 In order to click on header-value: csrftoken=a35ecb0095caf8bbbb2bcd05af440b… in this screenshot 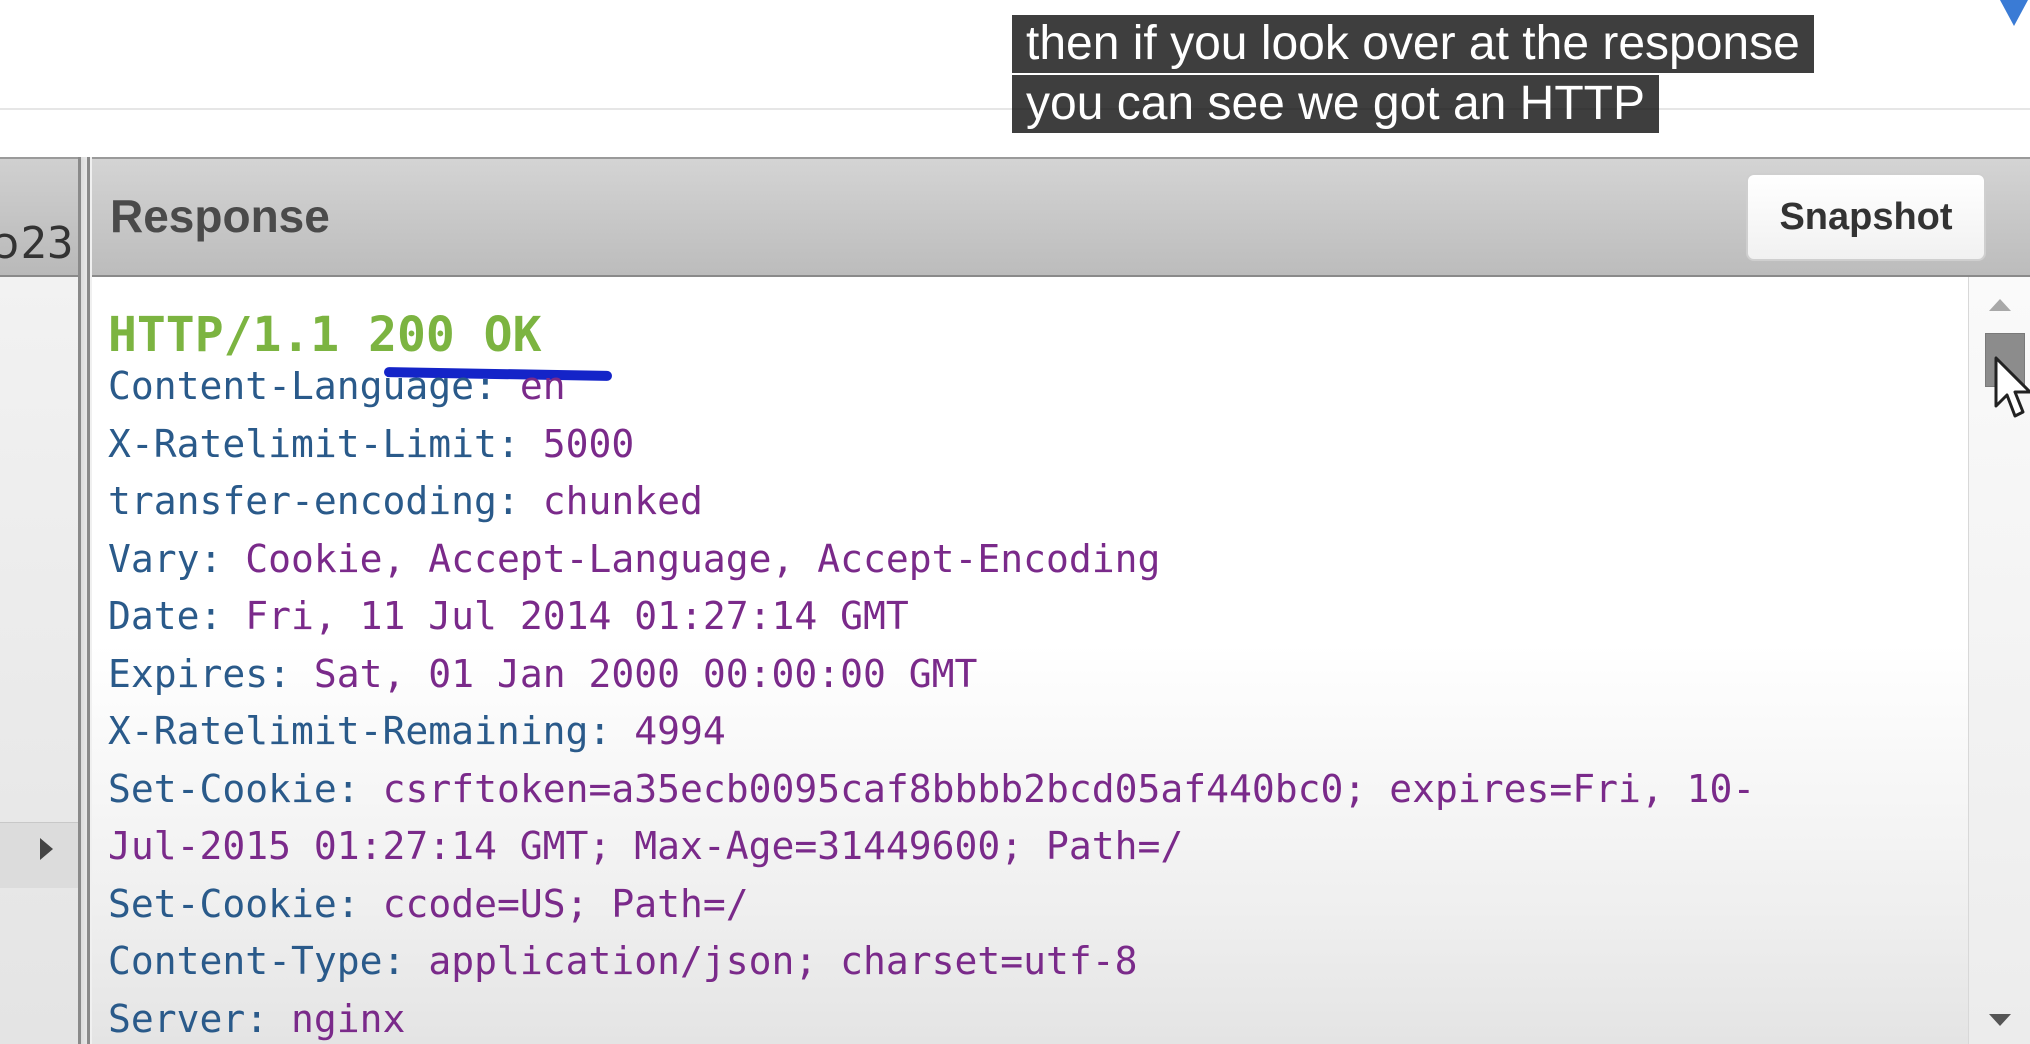, I will do `click(1069, 788)`.